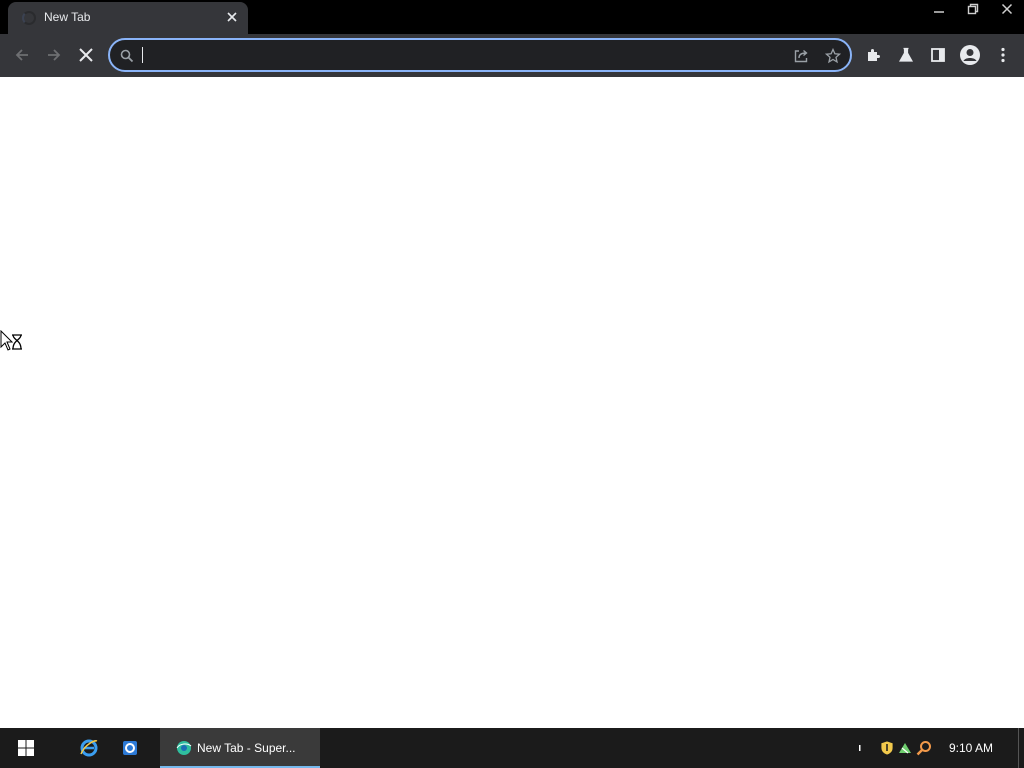 This screenshot has width=1024, height=768. I want to click on app-icon, so click(130, 748).